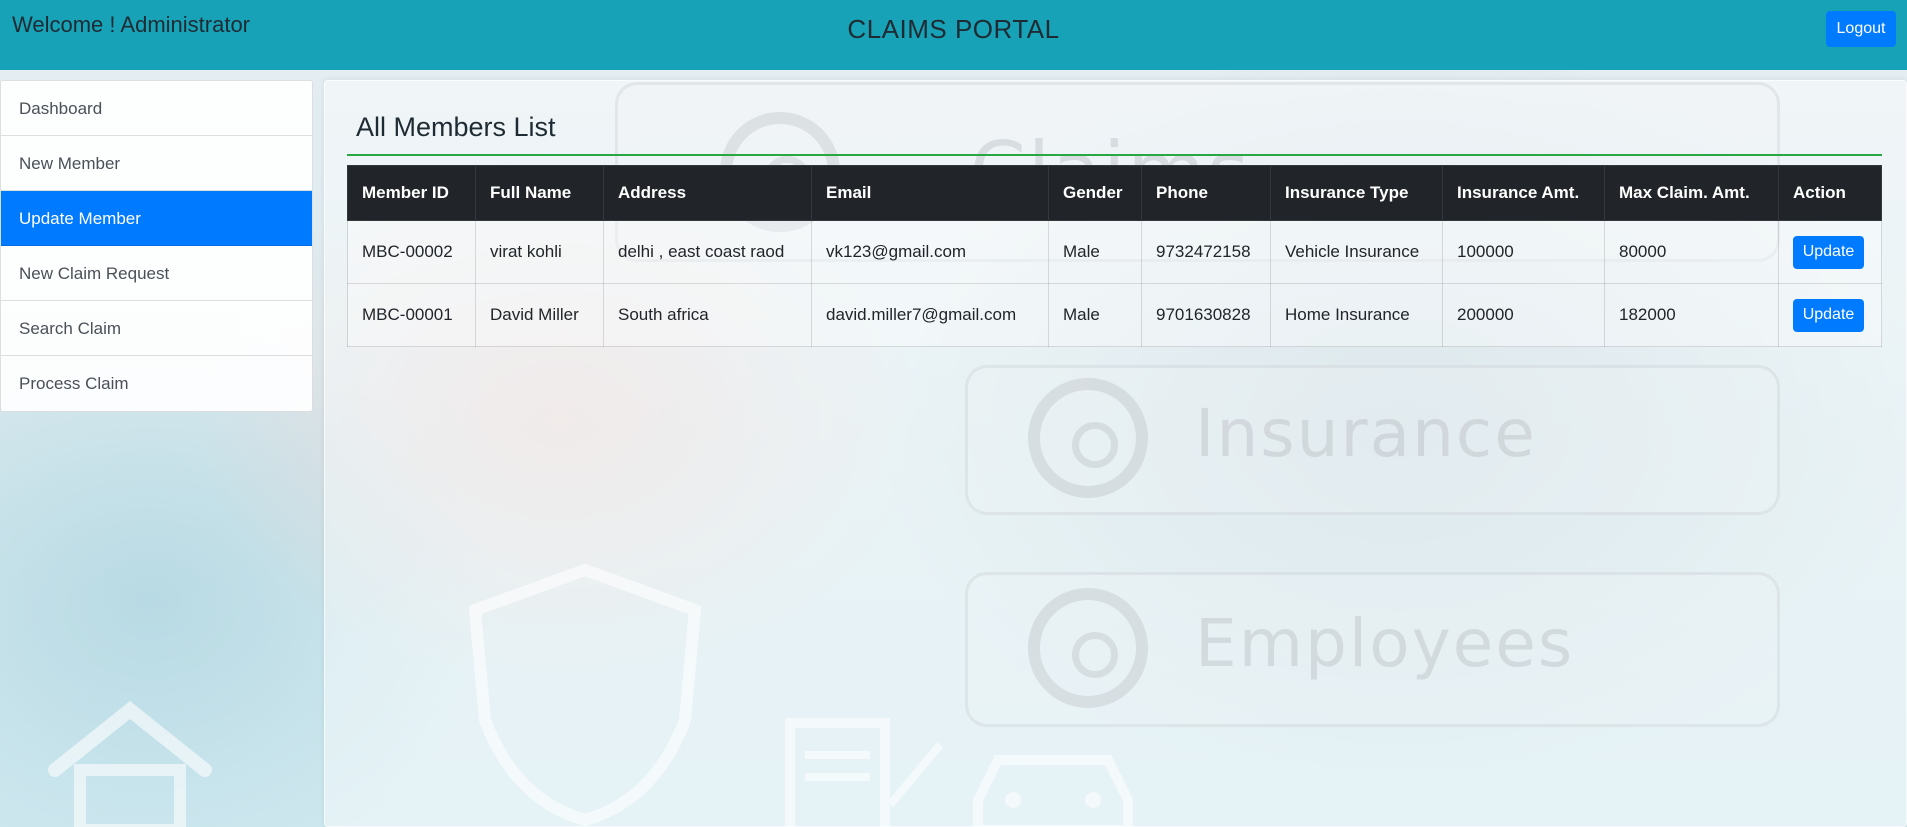  Describe the element at coordinates (539, 315) in the screenshot. I see `cell-full-name: David Miller` at that location.